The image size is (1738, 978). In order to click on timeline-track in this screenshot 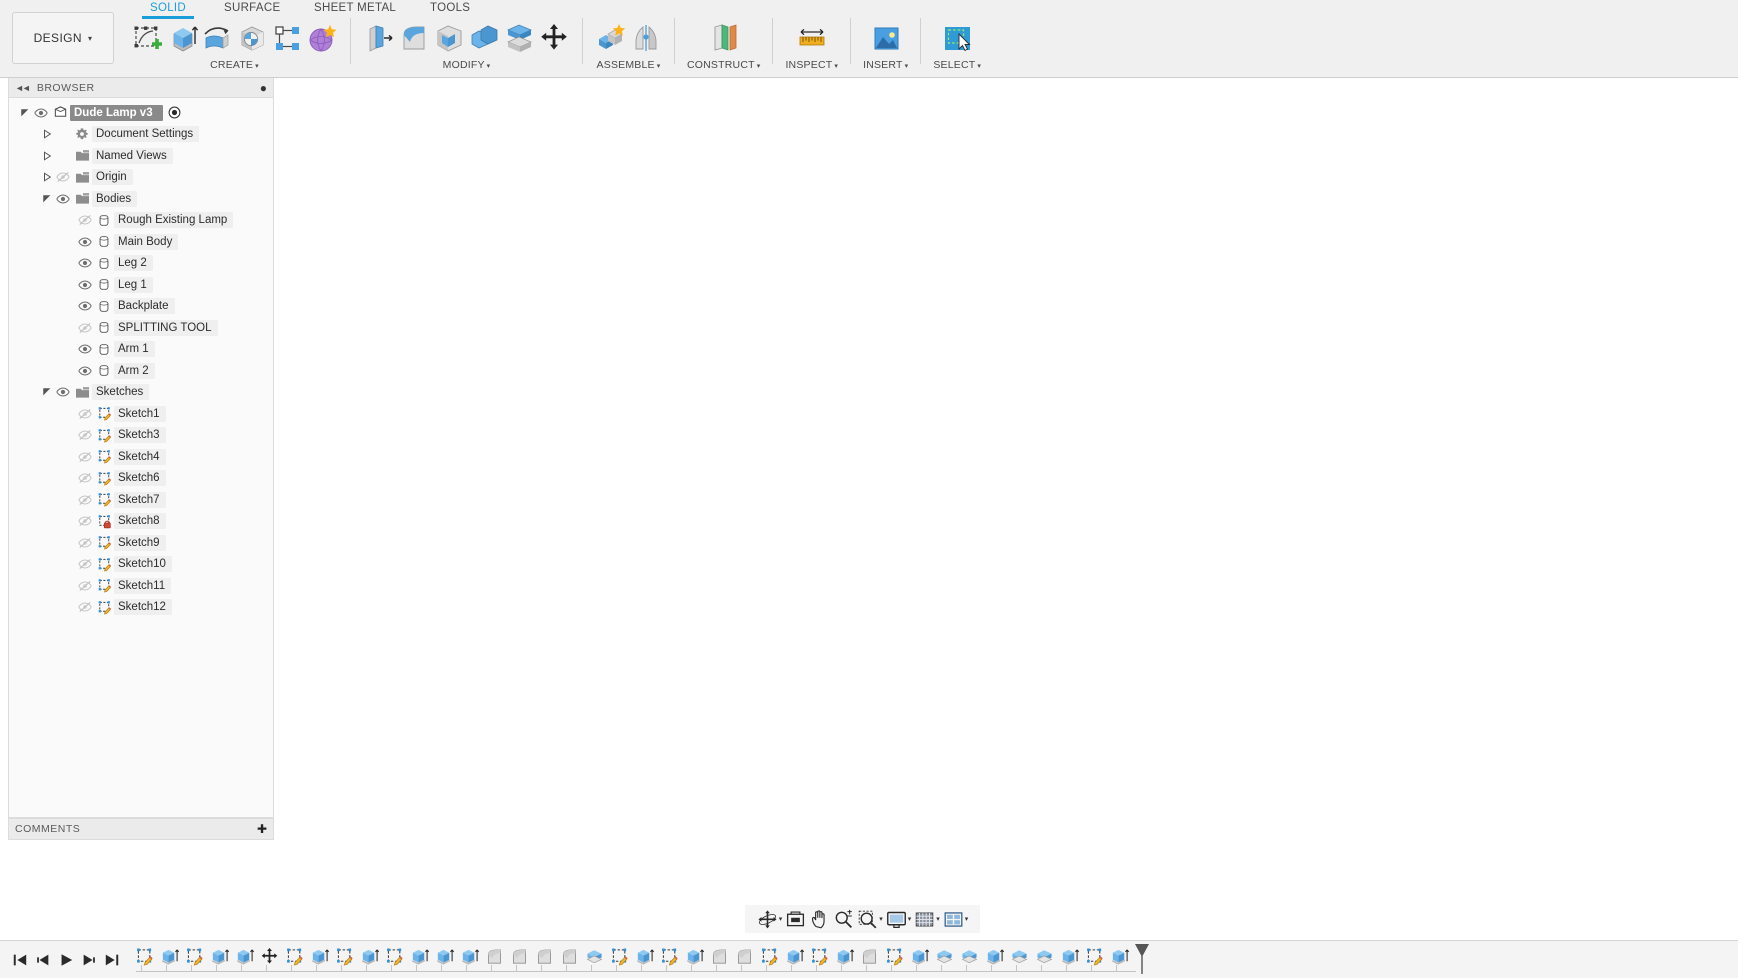, I will do `click(935, 959)`.